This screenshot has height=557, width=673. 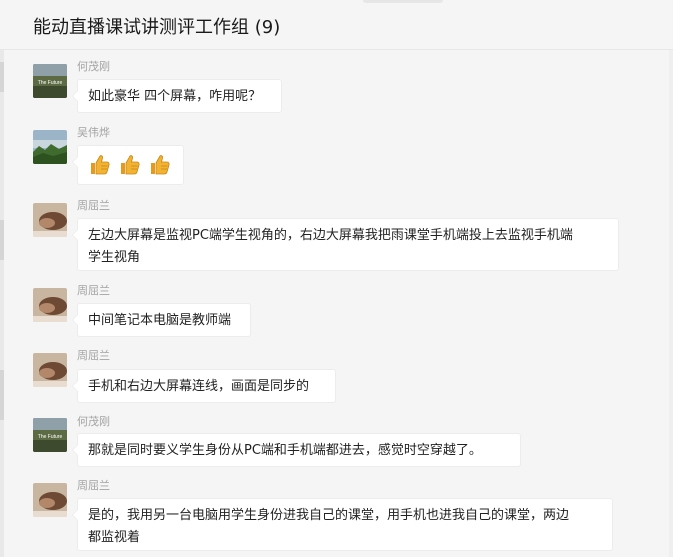 I want to click on session-list-edge, so click(x=2, y=303).